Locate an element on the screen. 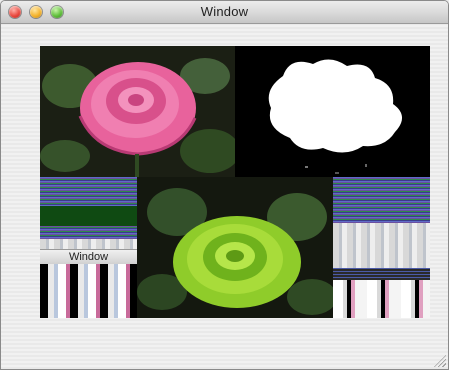  resize-grip-icon is located at coordinates (440, 361).